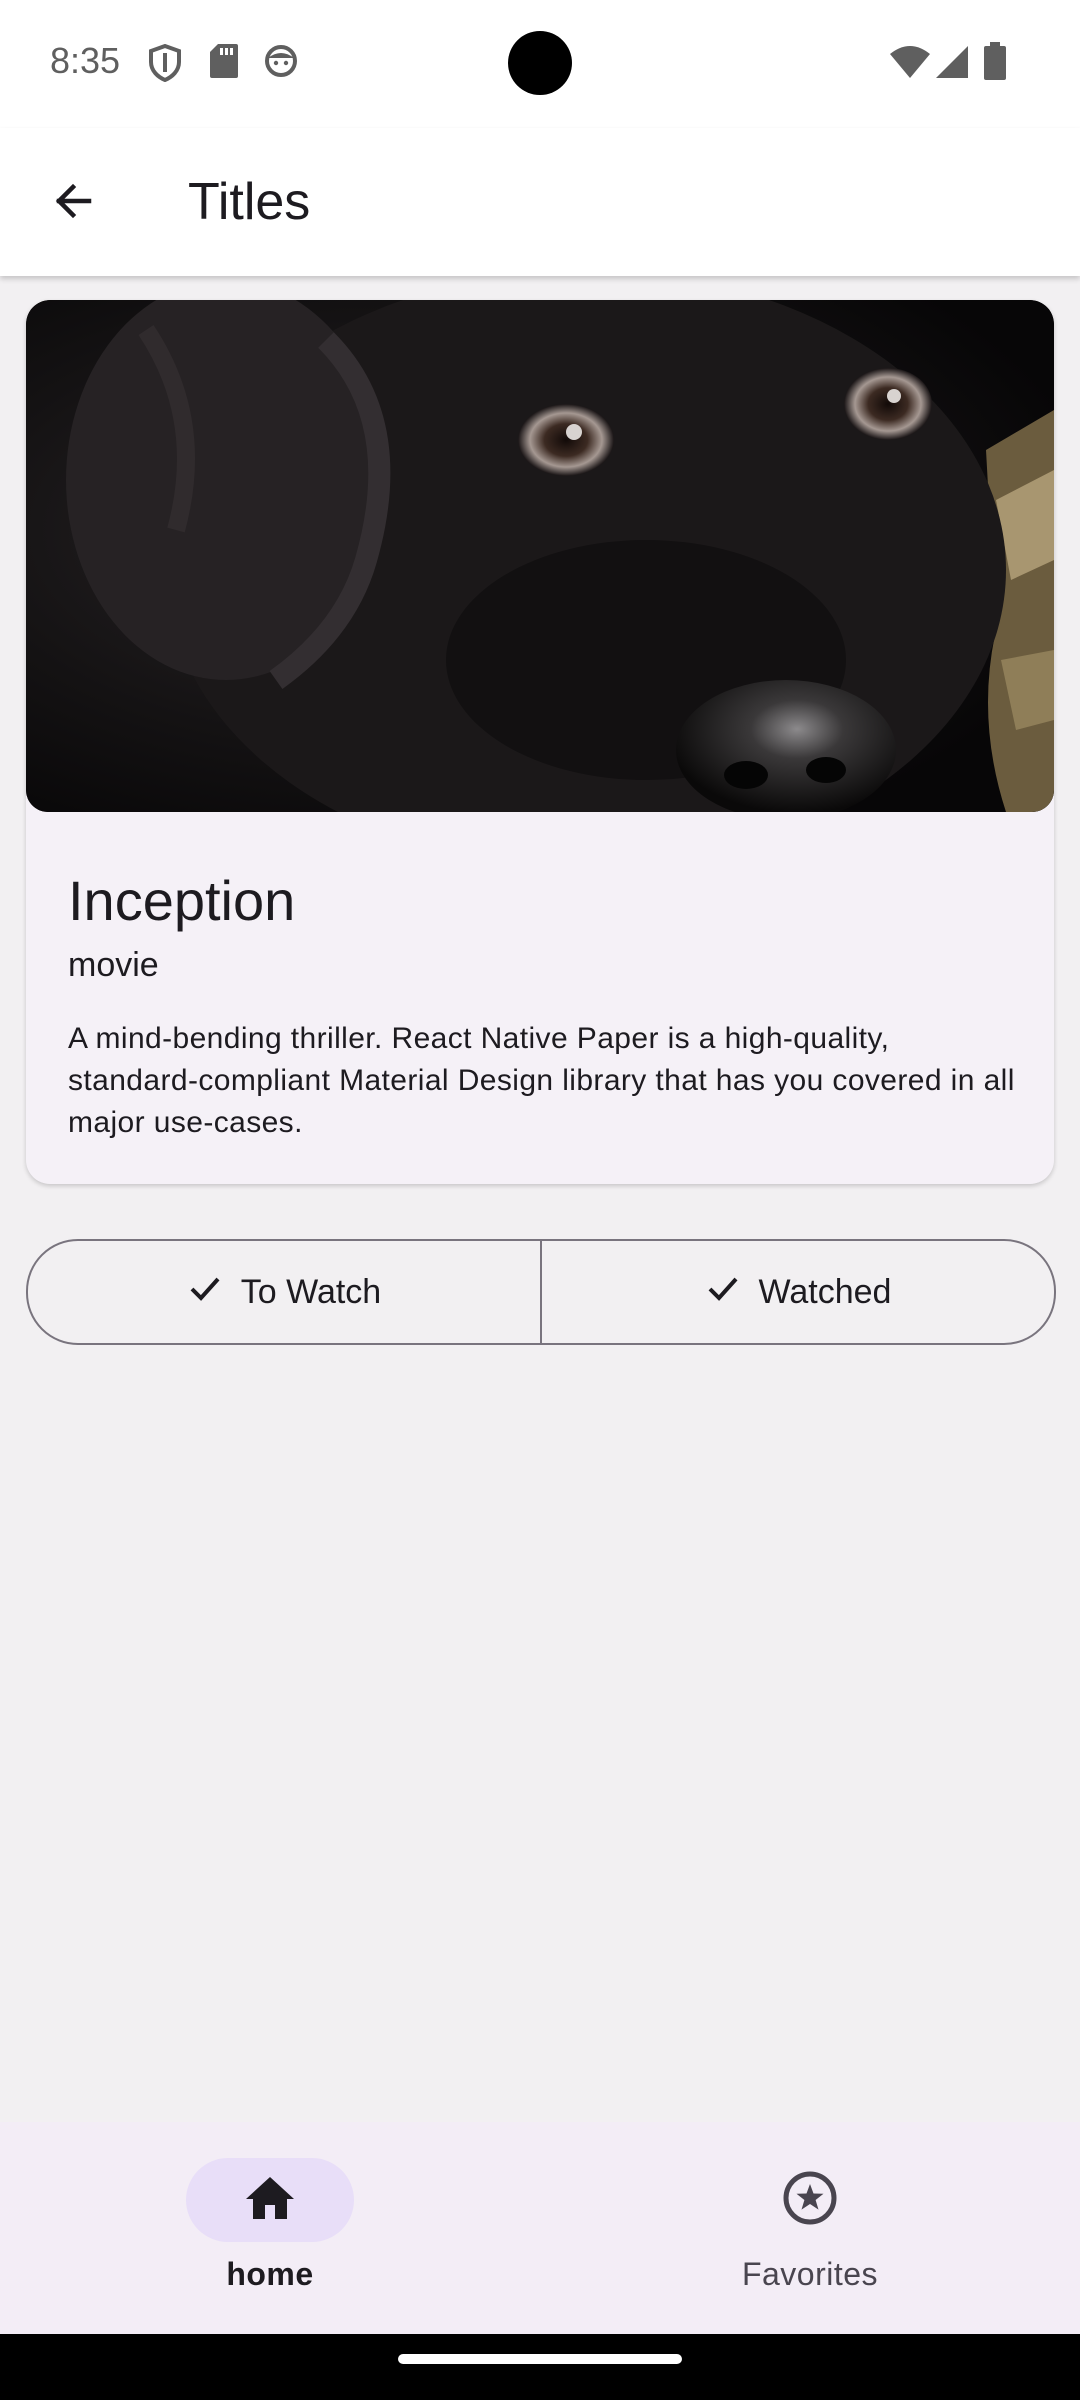 The width and height of the screenshot is (1080, 2400). I want to click on bottom-navigation: home Favorites, so click(540, 2228).